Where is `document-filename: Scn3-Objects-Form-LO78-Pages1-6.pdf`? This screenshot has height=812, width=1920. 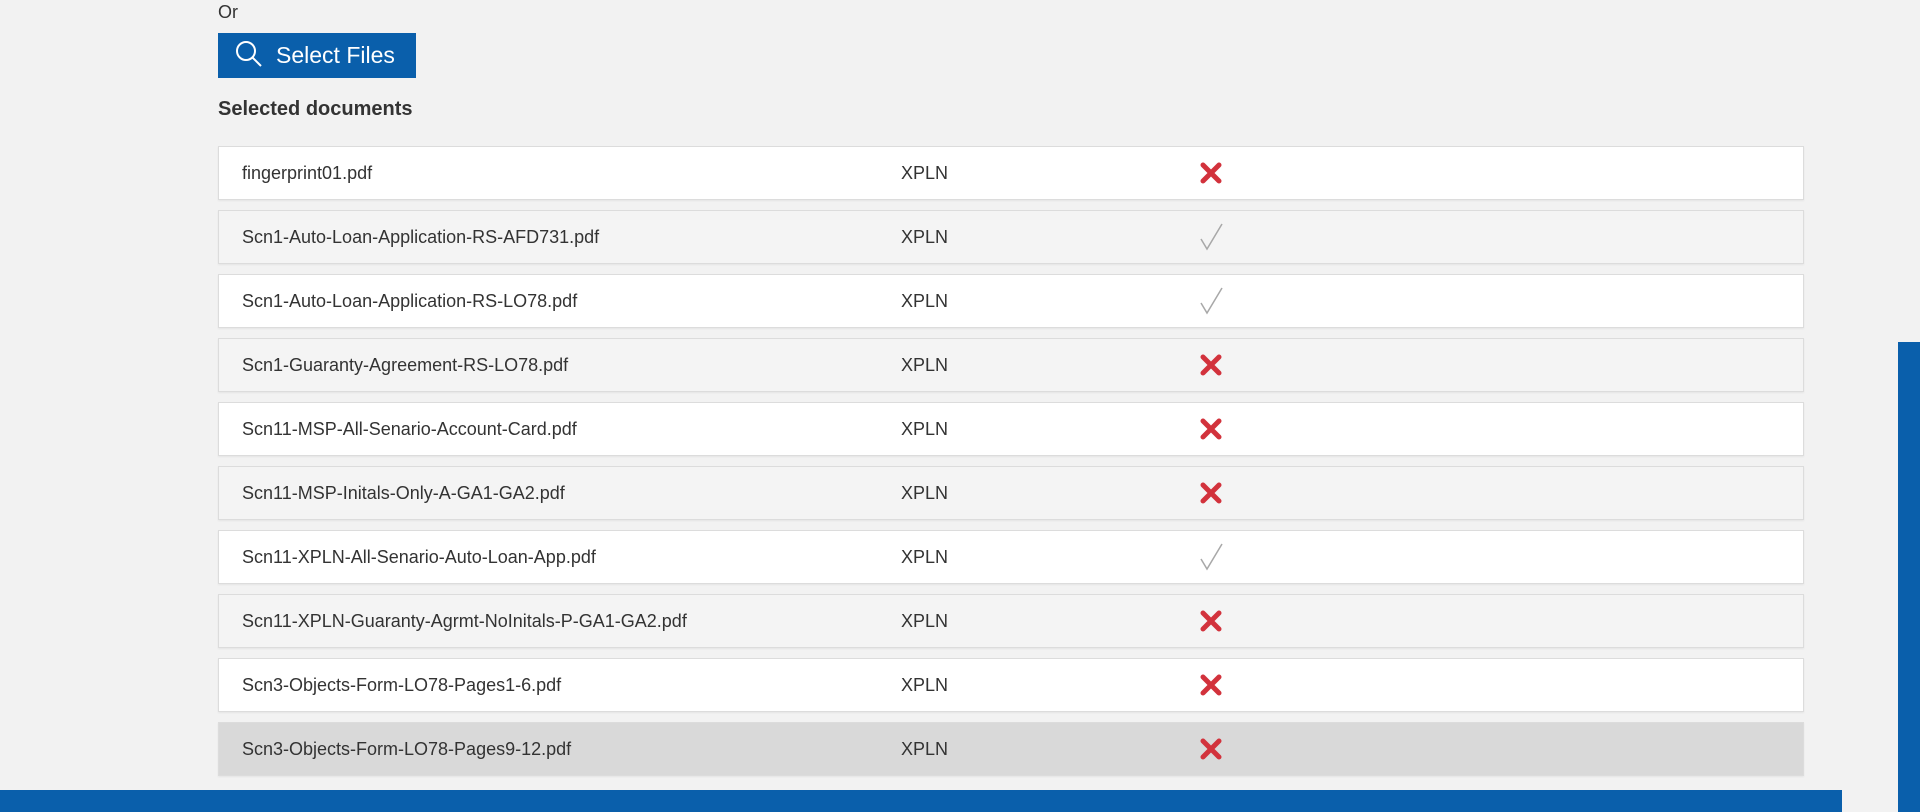
document-filename: Scn3-Objects-Form-LO78-Pages1-6.pdf is located at coordinates (402, 685).